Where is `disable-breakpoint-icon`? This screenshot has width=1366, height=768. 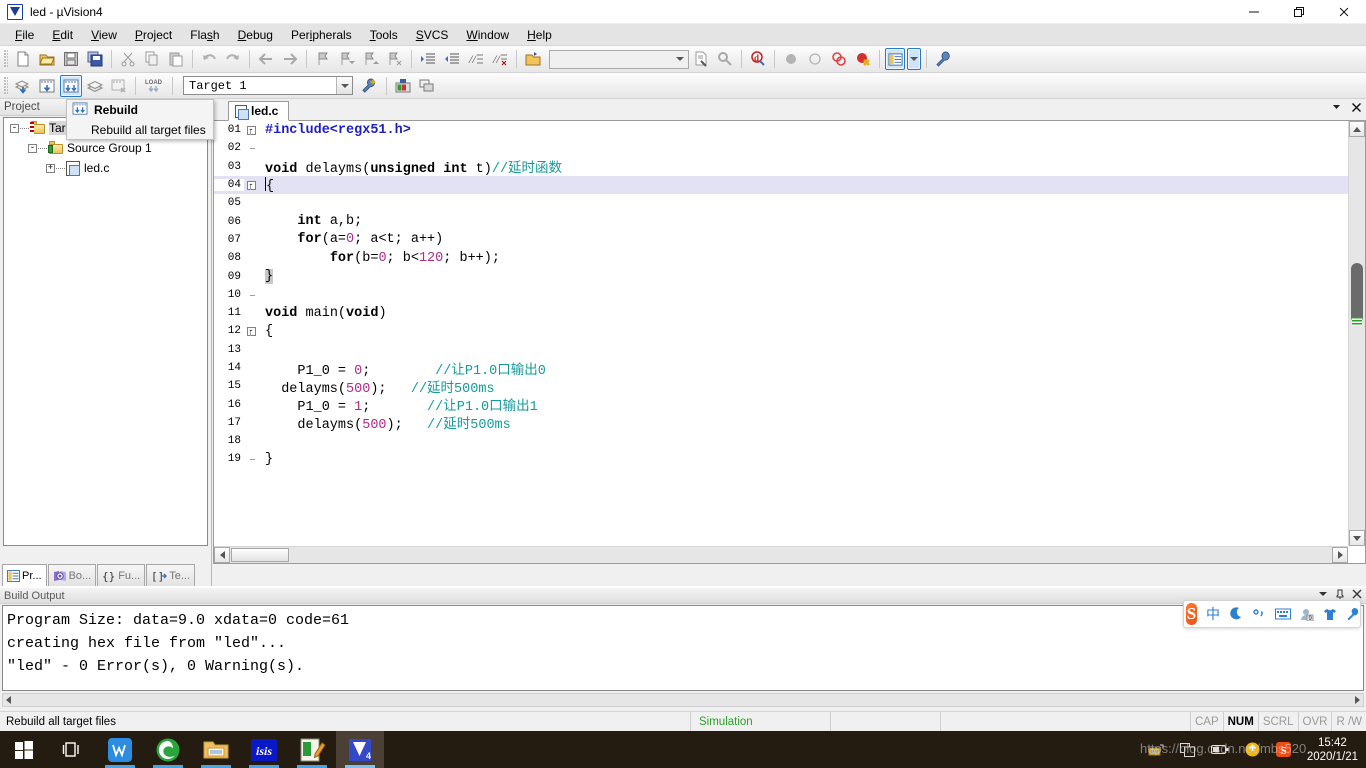 disable-breakpoint-icon is located at coordinates (815, 59).